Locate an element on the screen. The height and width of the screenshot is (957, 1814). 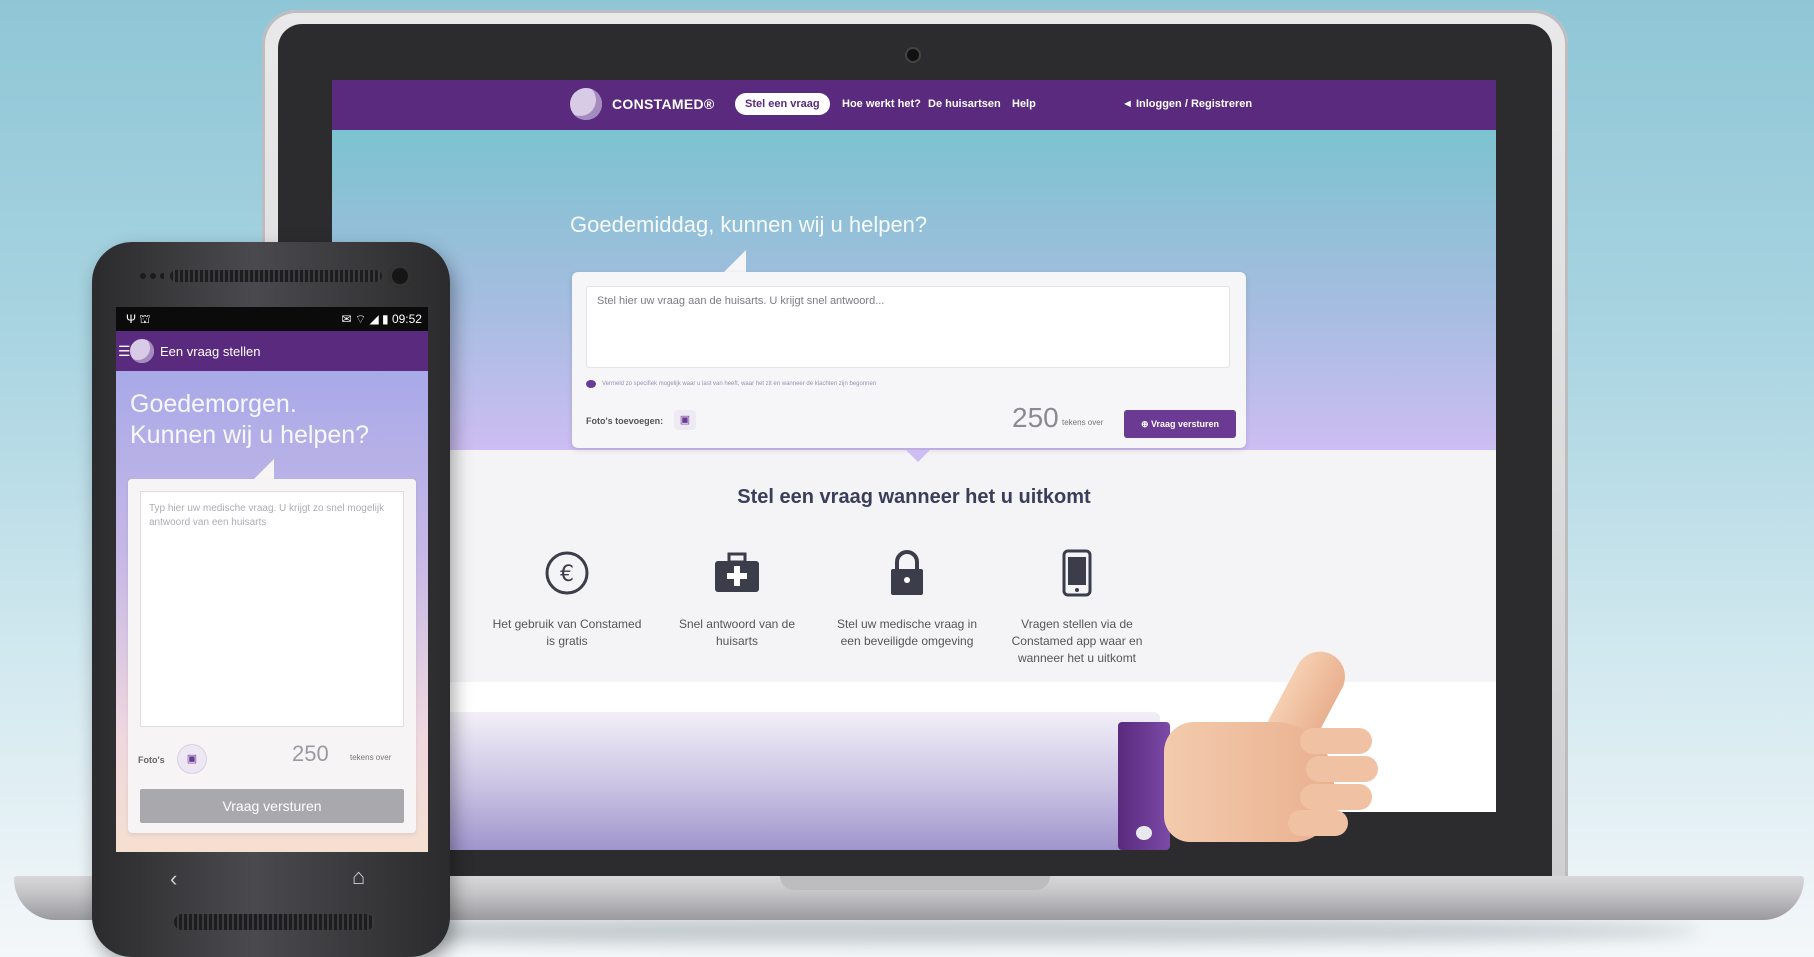
mobile-photos-label: Foto's is located at coordinates (151, 760).